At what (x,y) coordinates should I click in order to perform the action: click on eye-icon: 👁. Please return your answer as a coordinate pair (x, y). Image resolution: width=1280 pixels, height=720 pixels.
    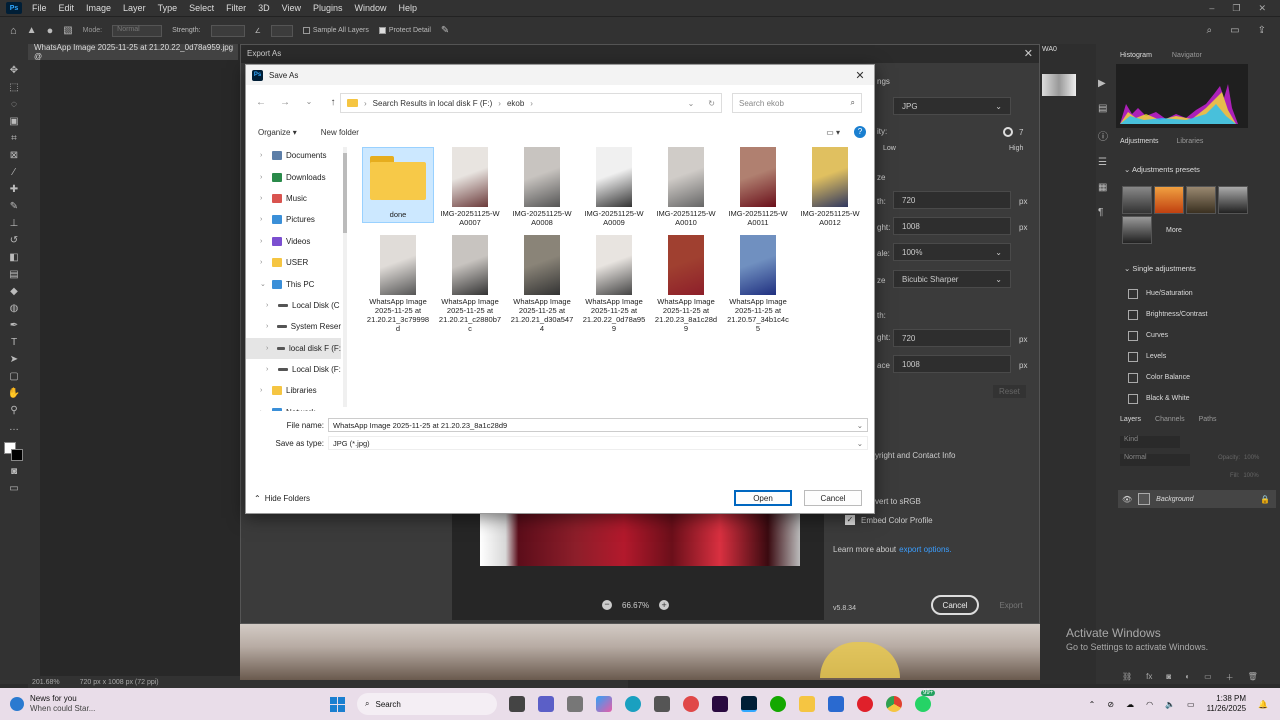
    Looking at the image, I should click on (1127, 499).